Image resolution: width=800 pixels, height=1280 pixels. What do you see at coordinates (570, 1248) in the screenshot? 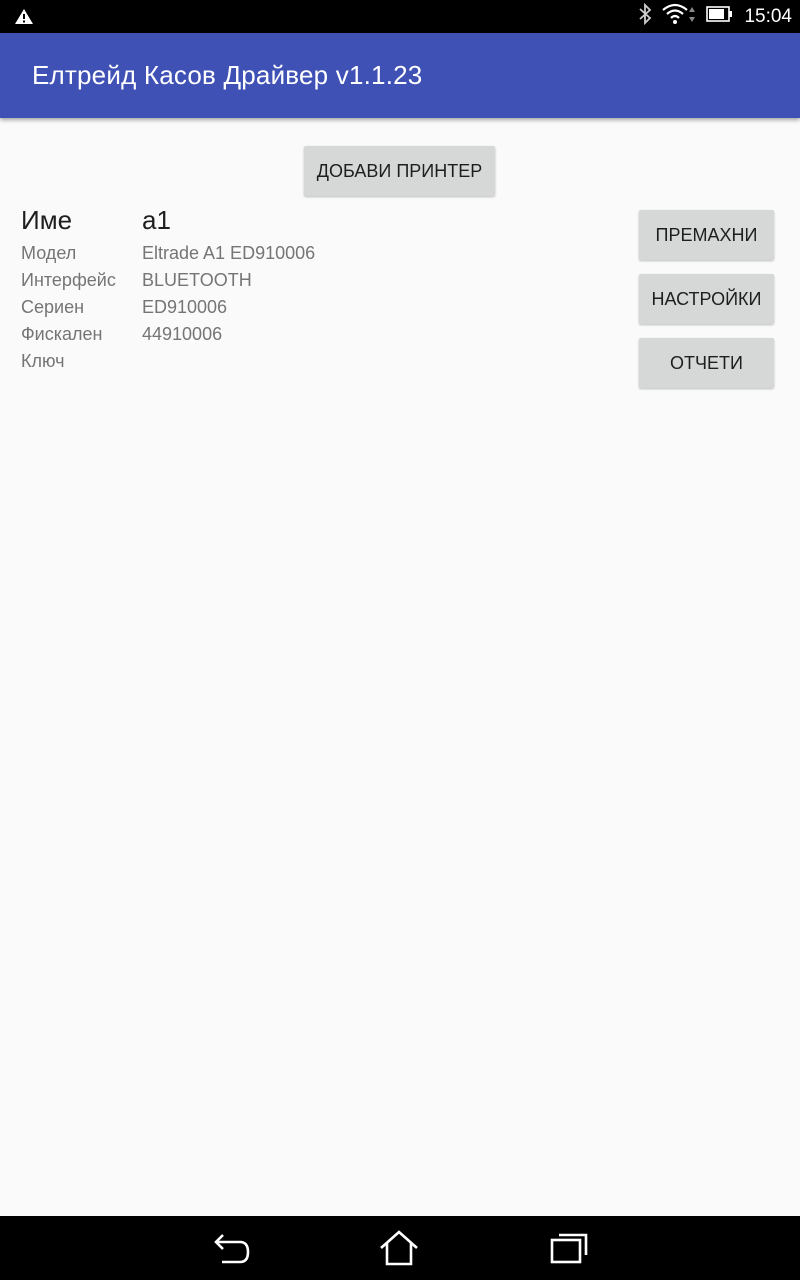
I see `recent-apps-icon` at bounding box center [570, 1248].